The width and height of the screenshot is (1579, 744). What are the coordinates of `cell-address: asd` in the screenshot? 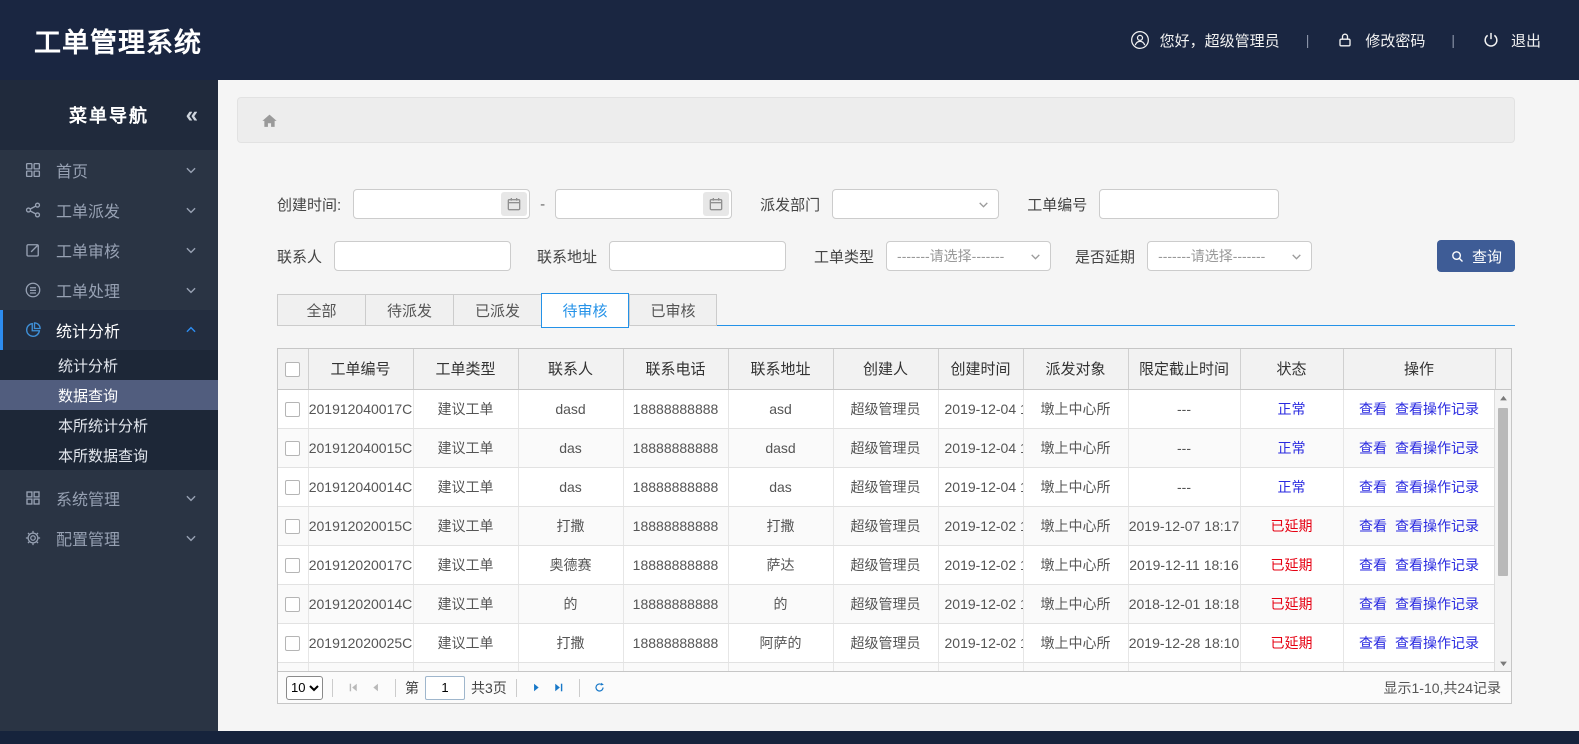 It's located at (781, 409).